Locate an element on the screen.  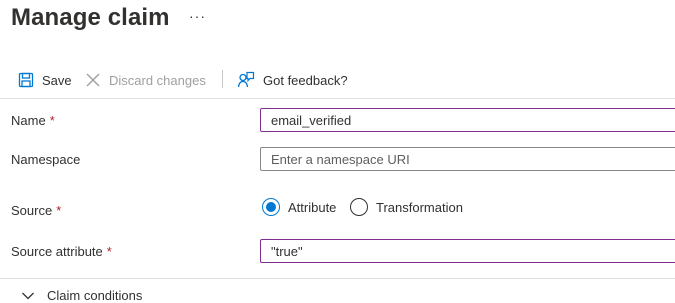
save-button: Save is located at coordinates (45, 80).